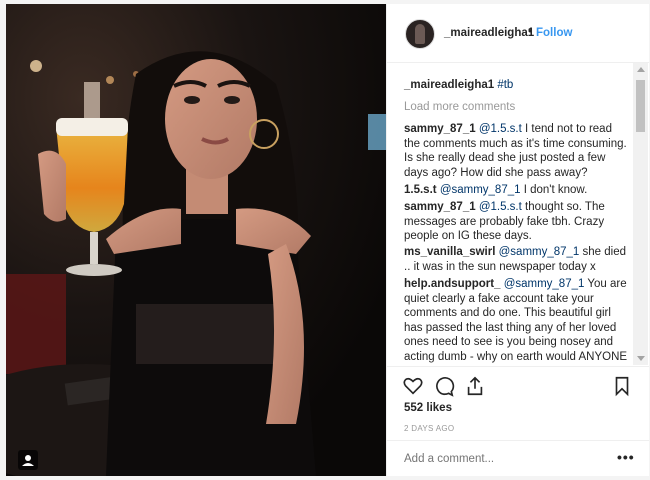 Image resolution: width=650 pixels, height=480 pixels. Describe the element at coordinates (518, 384) in the screenshot. I see `action-bar` at that location.